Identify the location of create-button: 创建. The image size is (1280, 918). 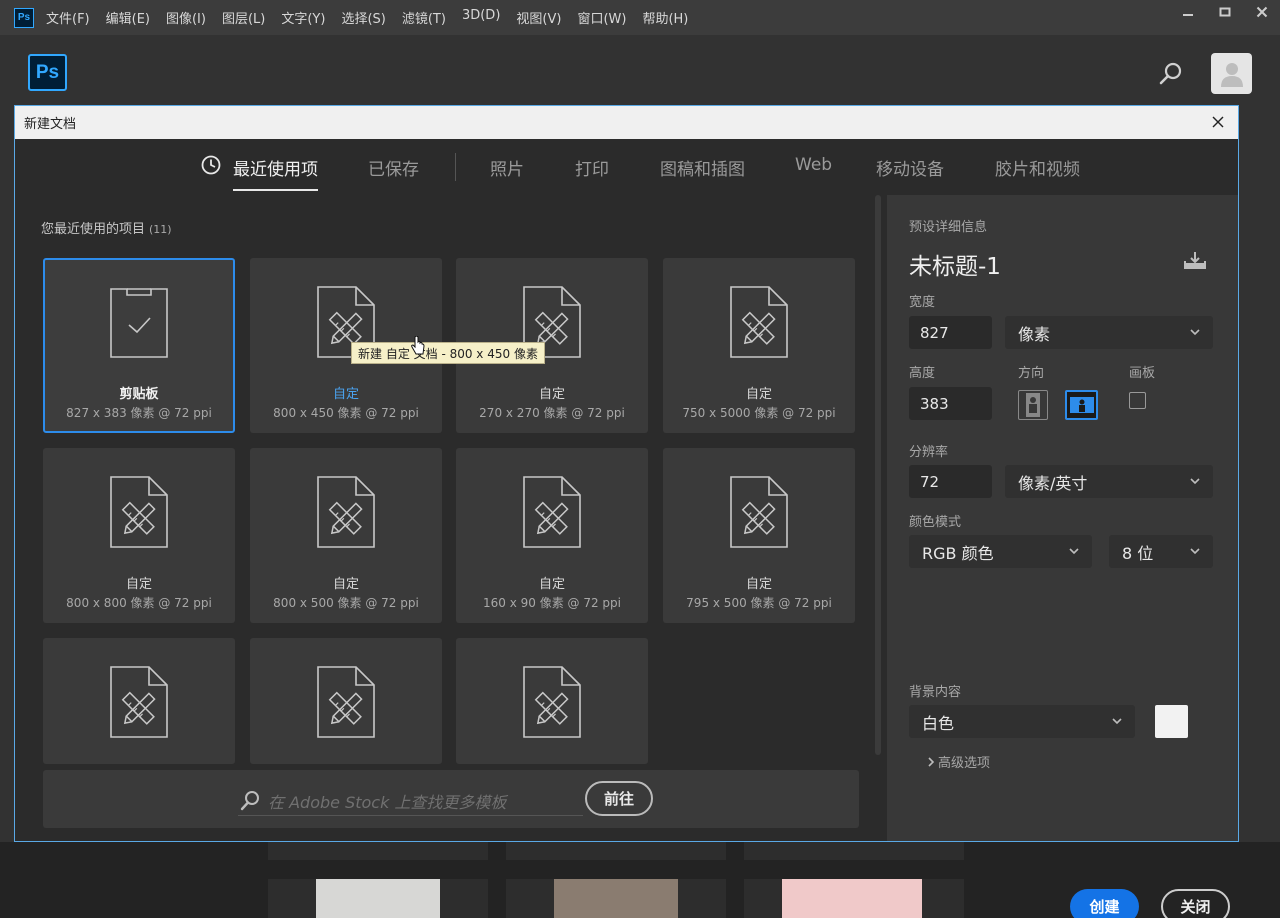
(1104, 903).